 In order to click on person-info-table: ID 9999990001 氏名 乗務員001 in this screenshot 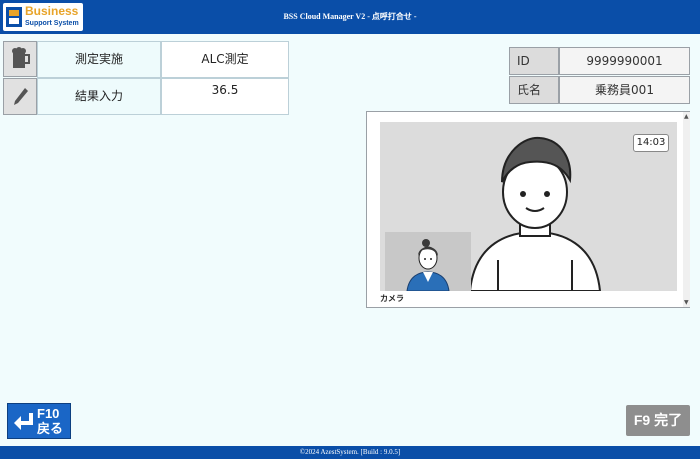, I will do `click(599, 75)`.